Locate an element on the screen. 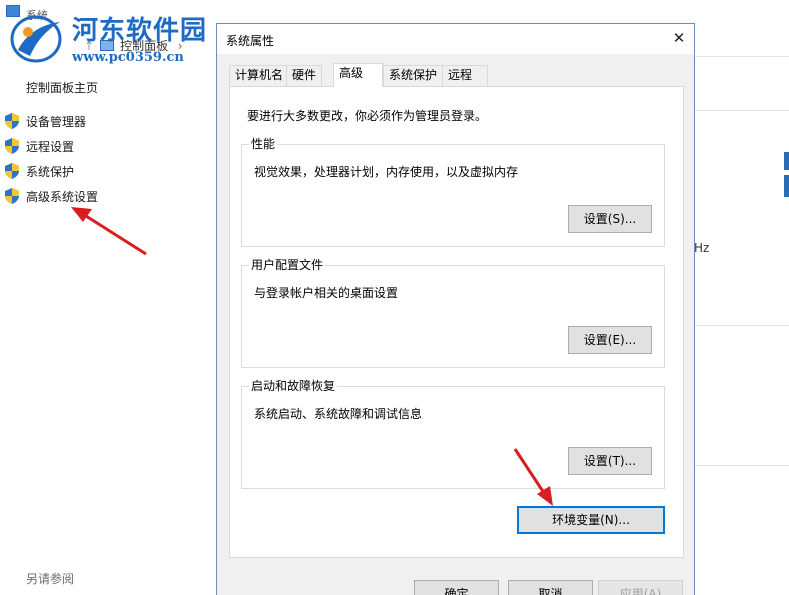  group-label: 性能 is located at coordinates (263, 144).